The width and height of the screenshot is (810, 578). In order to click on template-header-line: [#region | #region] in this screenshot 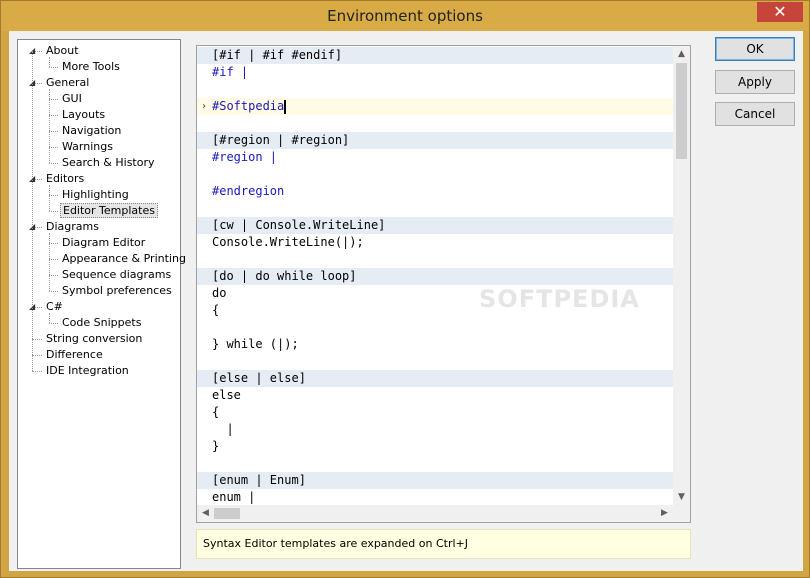, I will do `click(435, 140)`.